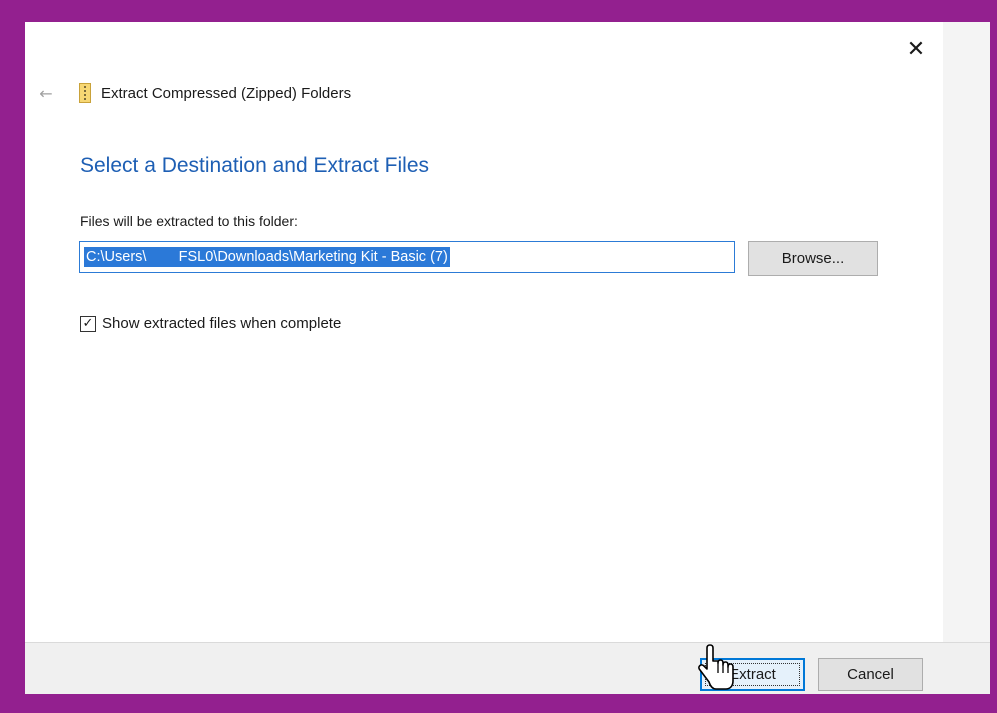 This screenshot has width=997, height=713. I want to click on back-arrow-icon: ←, so click(46, 93).